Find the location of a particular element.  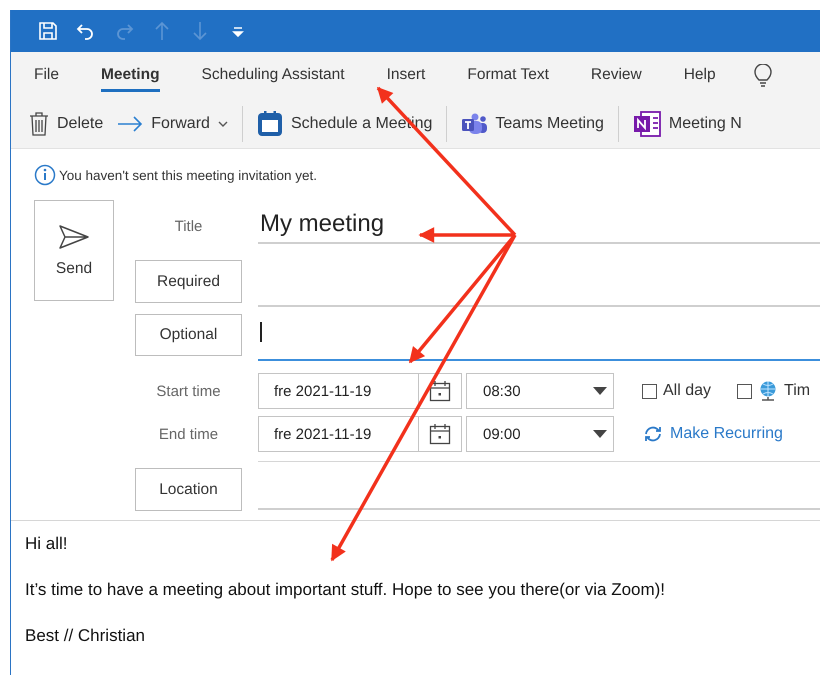

lightbulb-icon is located at coordinates (763, 76).